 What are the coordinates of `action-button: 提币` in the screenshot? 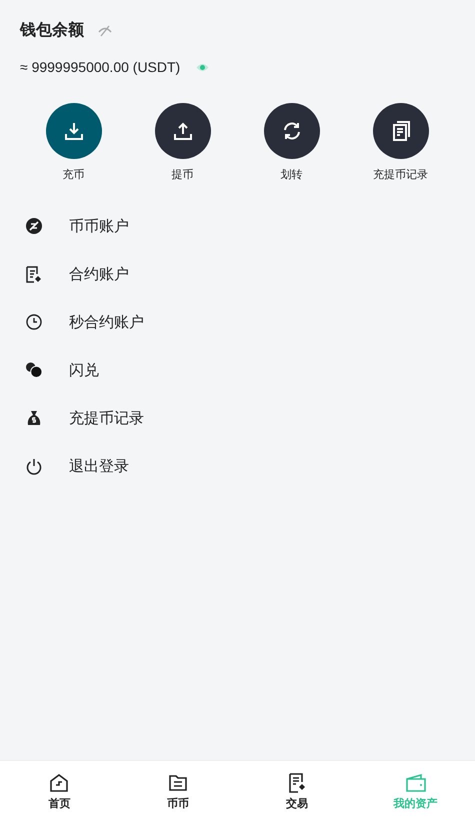 It's located at (182, 142).